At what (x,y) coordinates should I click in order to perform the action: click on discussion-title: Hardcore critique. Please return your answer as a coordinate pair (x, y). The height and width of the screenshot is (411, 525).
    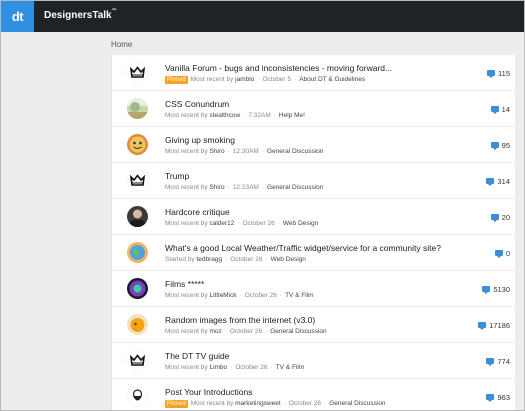
    Looking at the image, I should click on (197, 212).